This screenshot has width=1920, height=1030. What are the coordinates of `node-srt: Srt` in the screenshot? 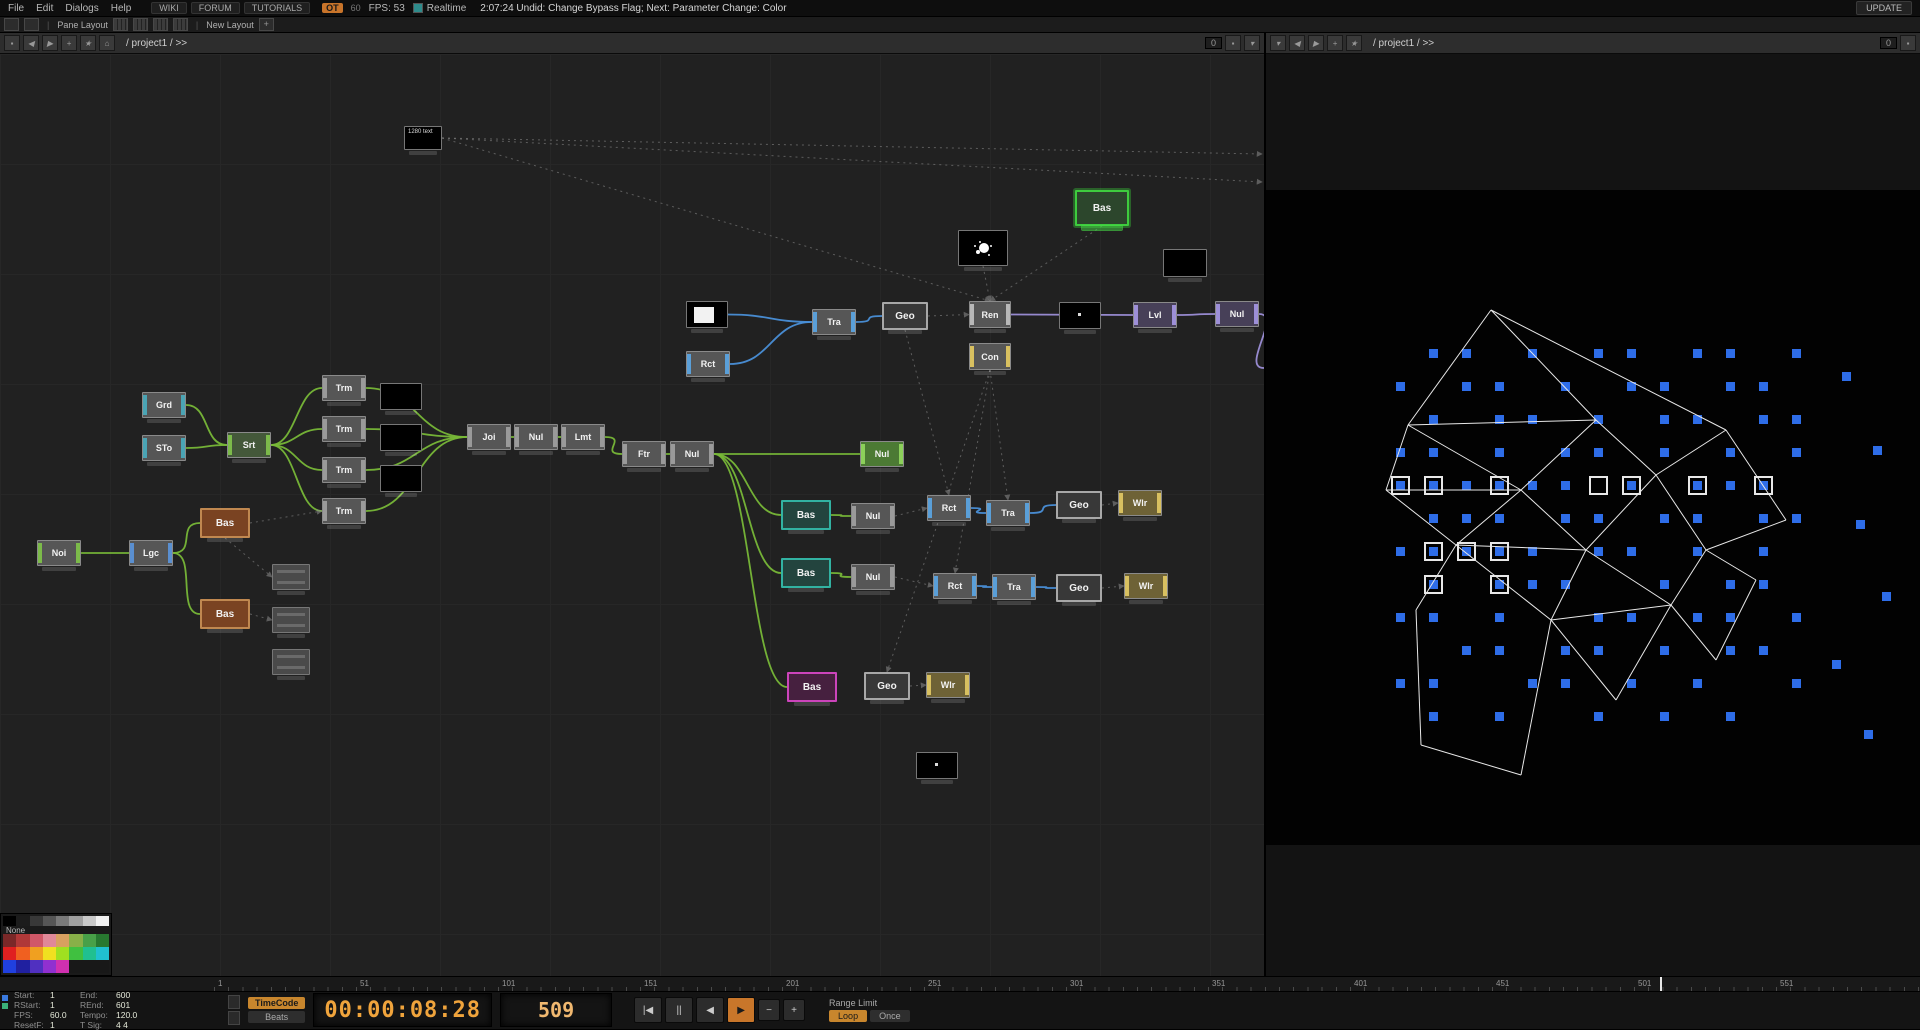 It's located at (249, 447).